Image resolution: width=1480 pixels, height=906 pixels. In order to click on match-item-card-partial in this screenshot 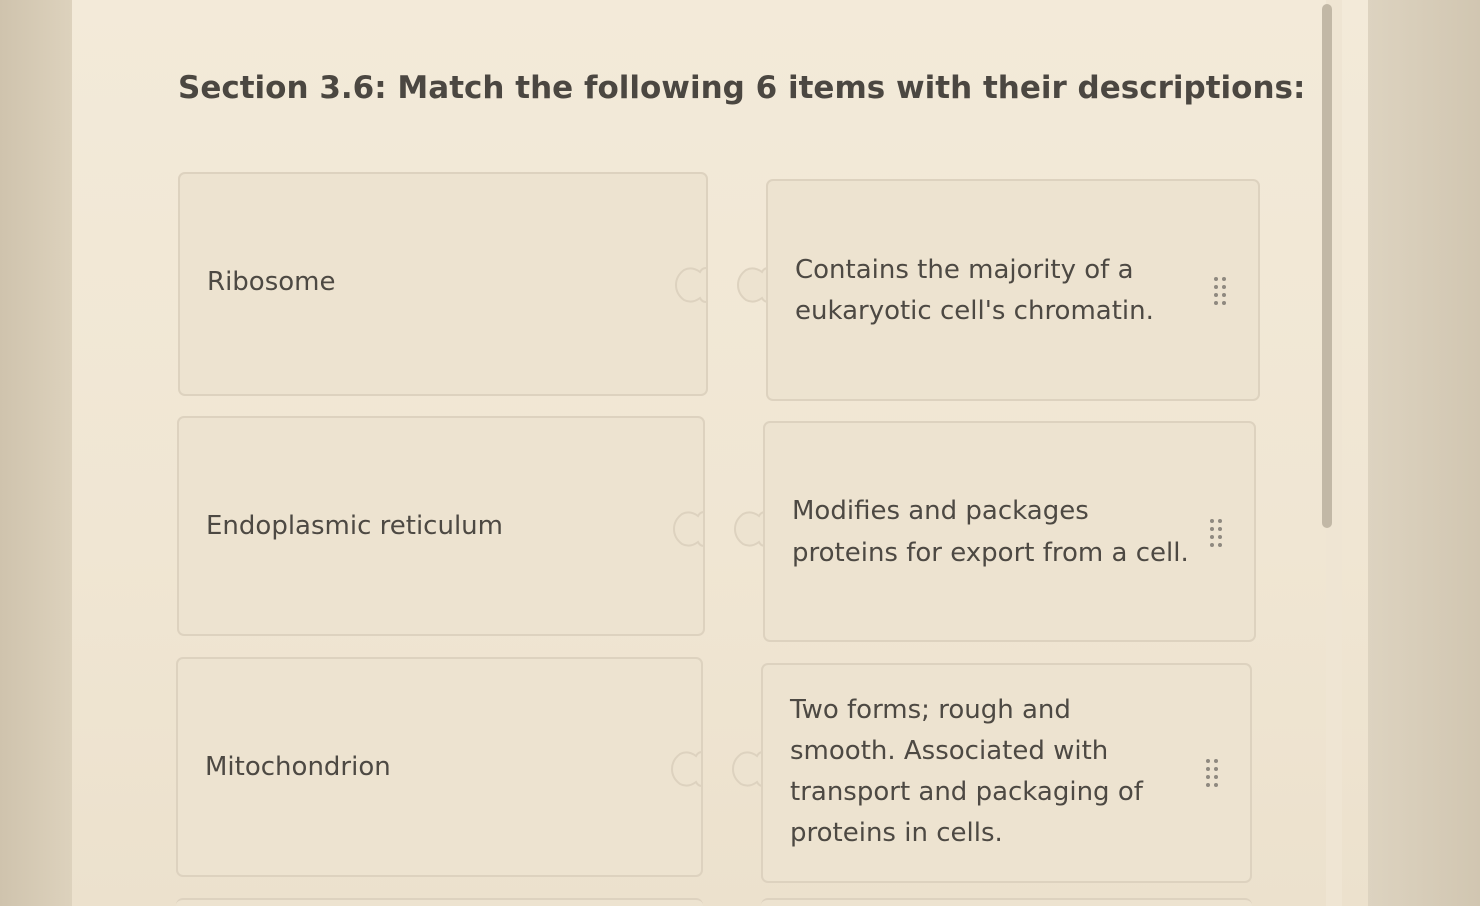, I will do `click(439, 902)`.